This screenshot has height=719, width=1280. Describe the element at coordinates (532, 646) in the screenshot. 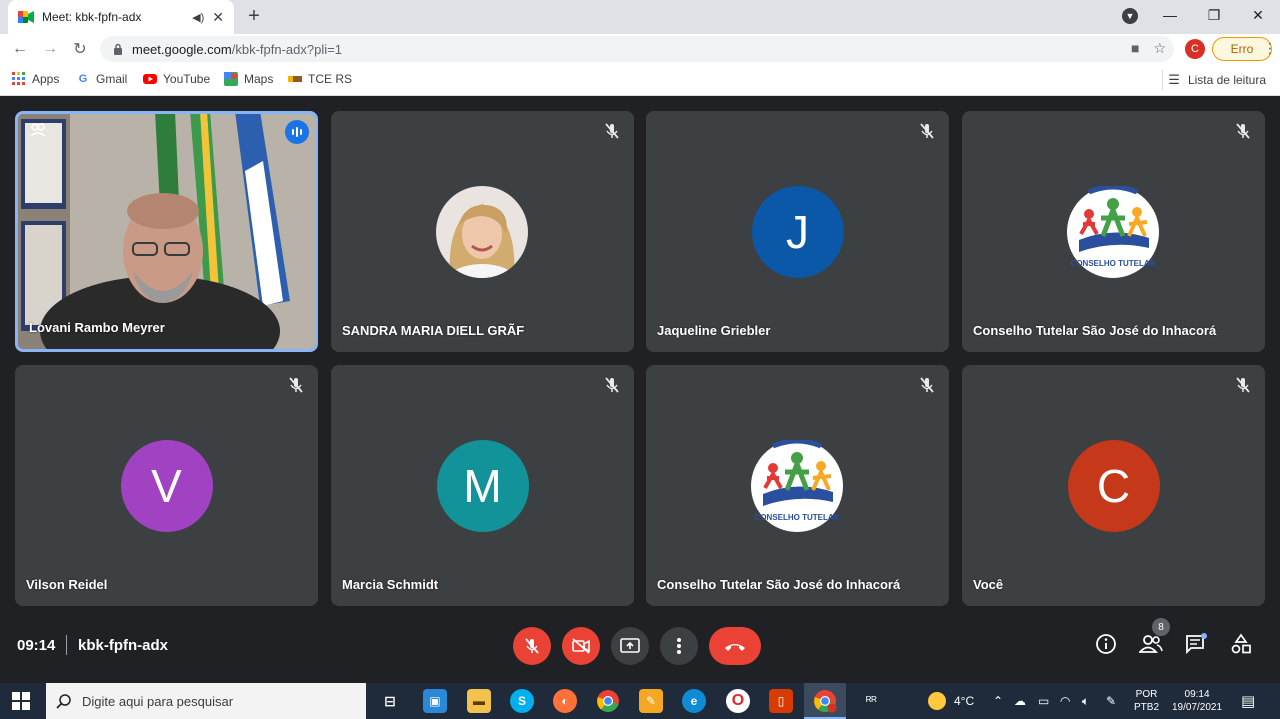

I see `mic-toggle-button` at that location.